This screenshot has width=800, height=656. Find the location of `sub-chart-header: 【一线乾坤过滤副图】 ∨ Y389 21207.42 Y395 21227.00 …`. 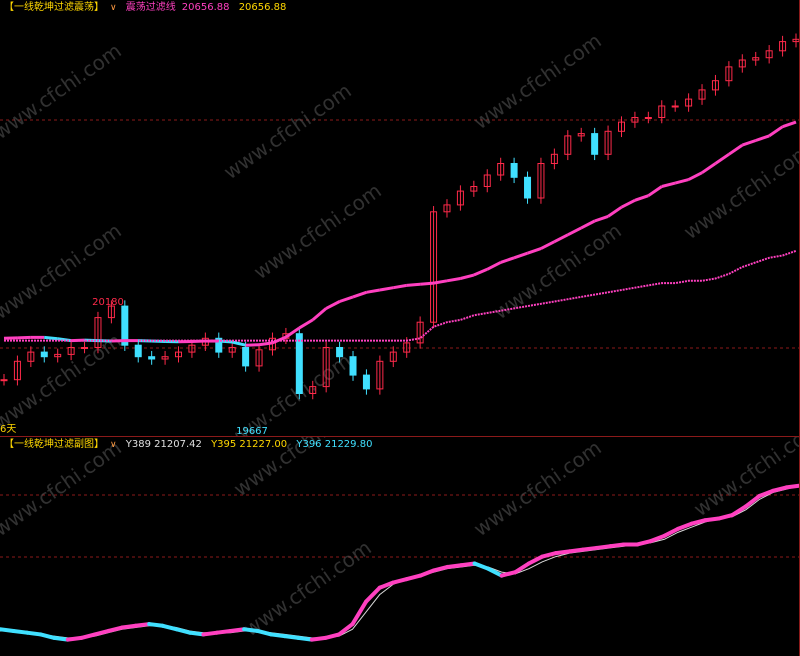

sub-chart-header: 【一线乾坤过滤副图】 ∨ Y389 21207.42 Y395 21227.00 … is located at coordinates (191, 445).